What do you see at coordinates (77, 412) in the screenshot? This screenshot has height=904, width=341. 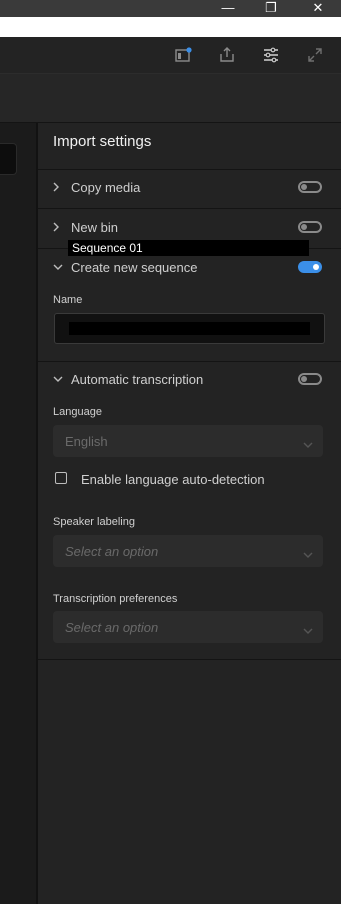 I see `language-label: Language` at bounding box center [77, 412].